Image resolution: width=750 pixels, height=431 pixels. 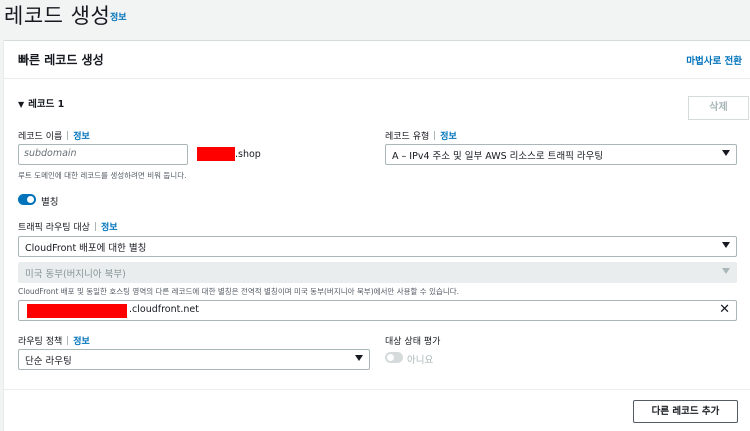 What do you see at coordinates (75, 274) in the screenshot?
I see `region-value: 미국 동부(버지니아 북부)` at bounding box center [75, 274].